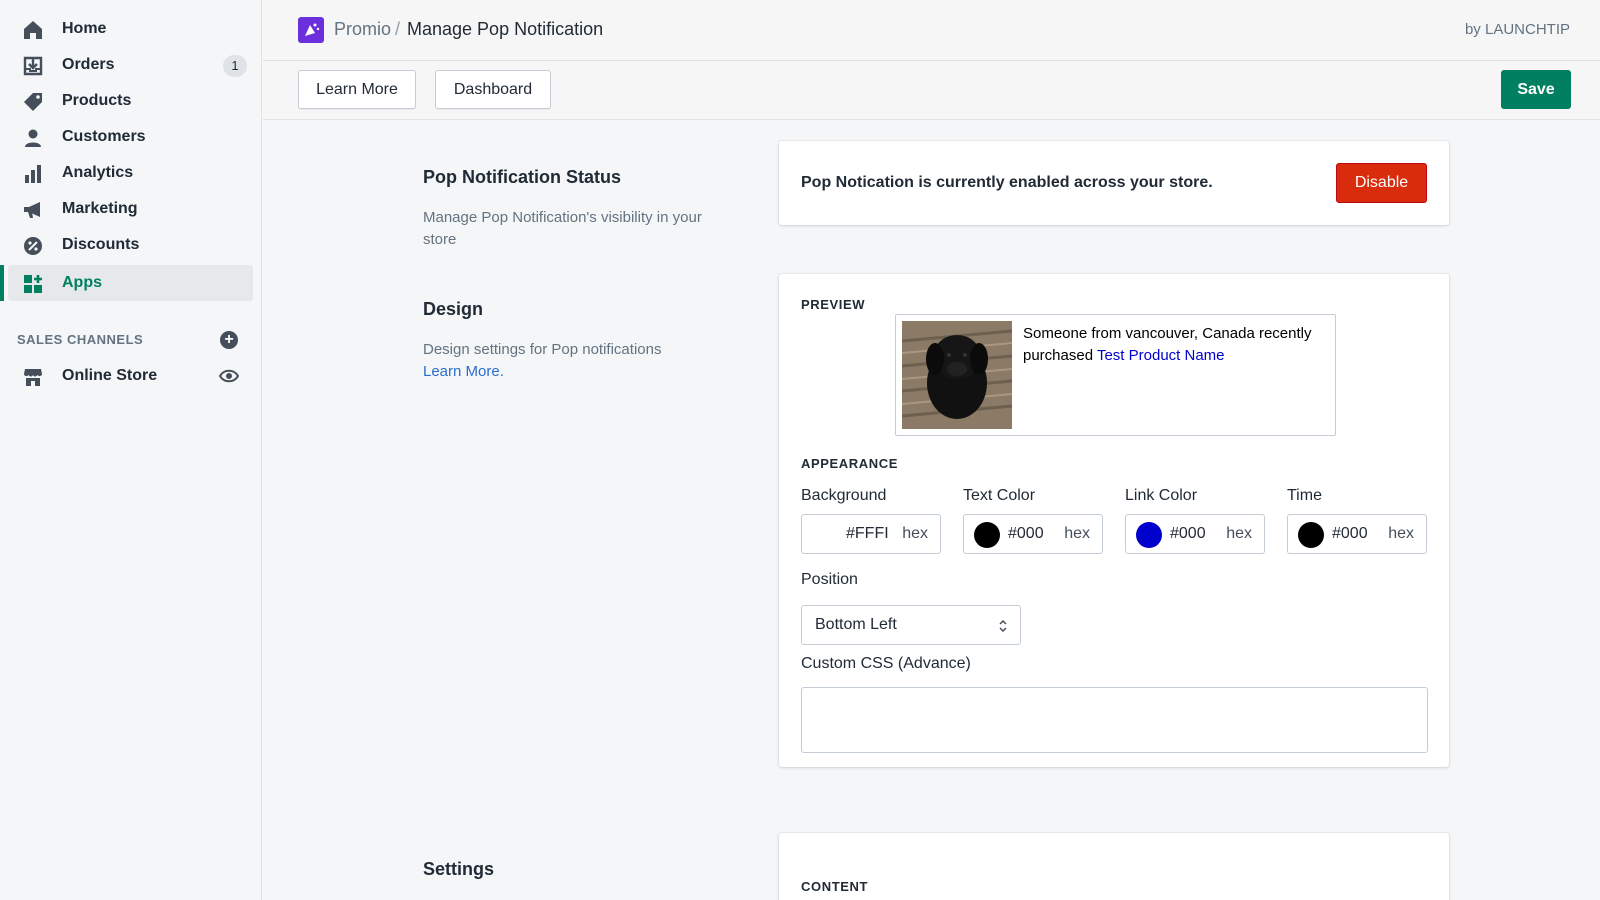  Describe the element at coordinates (886, 663) in the screenshot. I see `custom-css-label: Custom CSS (Advance)` at that location.